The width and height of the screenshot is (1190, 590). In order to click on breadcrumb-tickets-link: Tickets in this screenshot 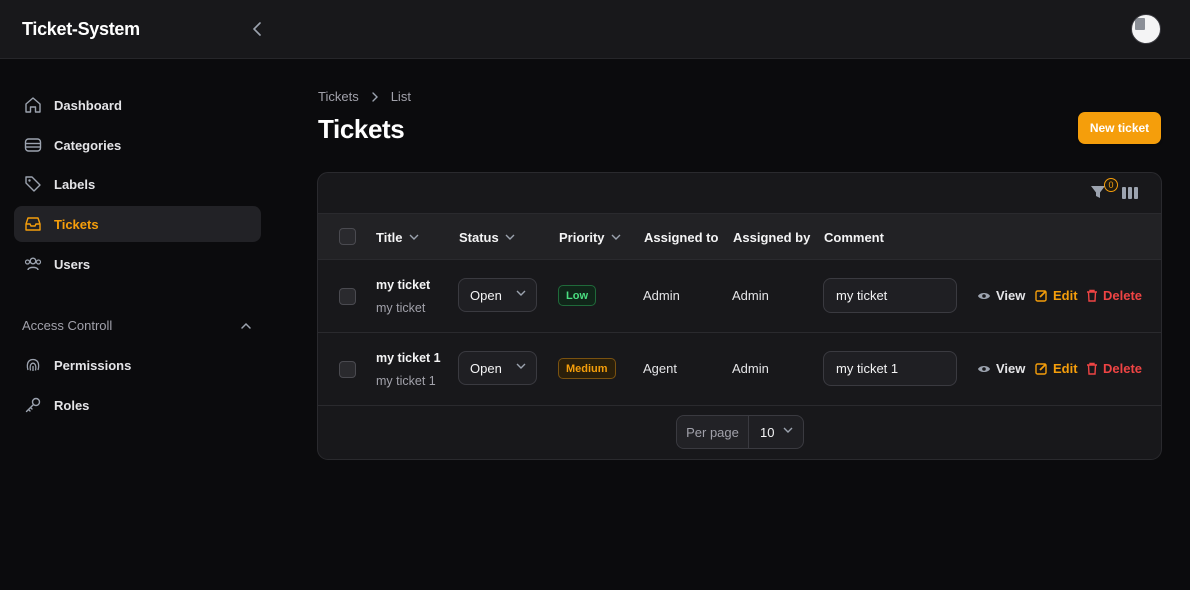, I will do `click(338, 96)`.